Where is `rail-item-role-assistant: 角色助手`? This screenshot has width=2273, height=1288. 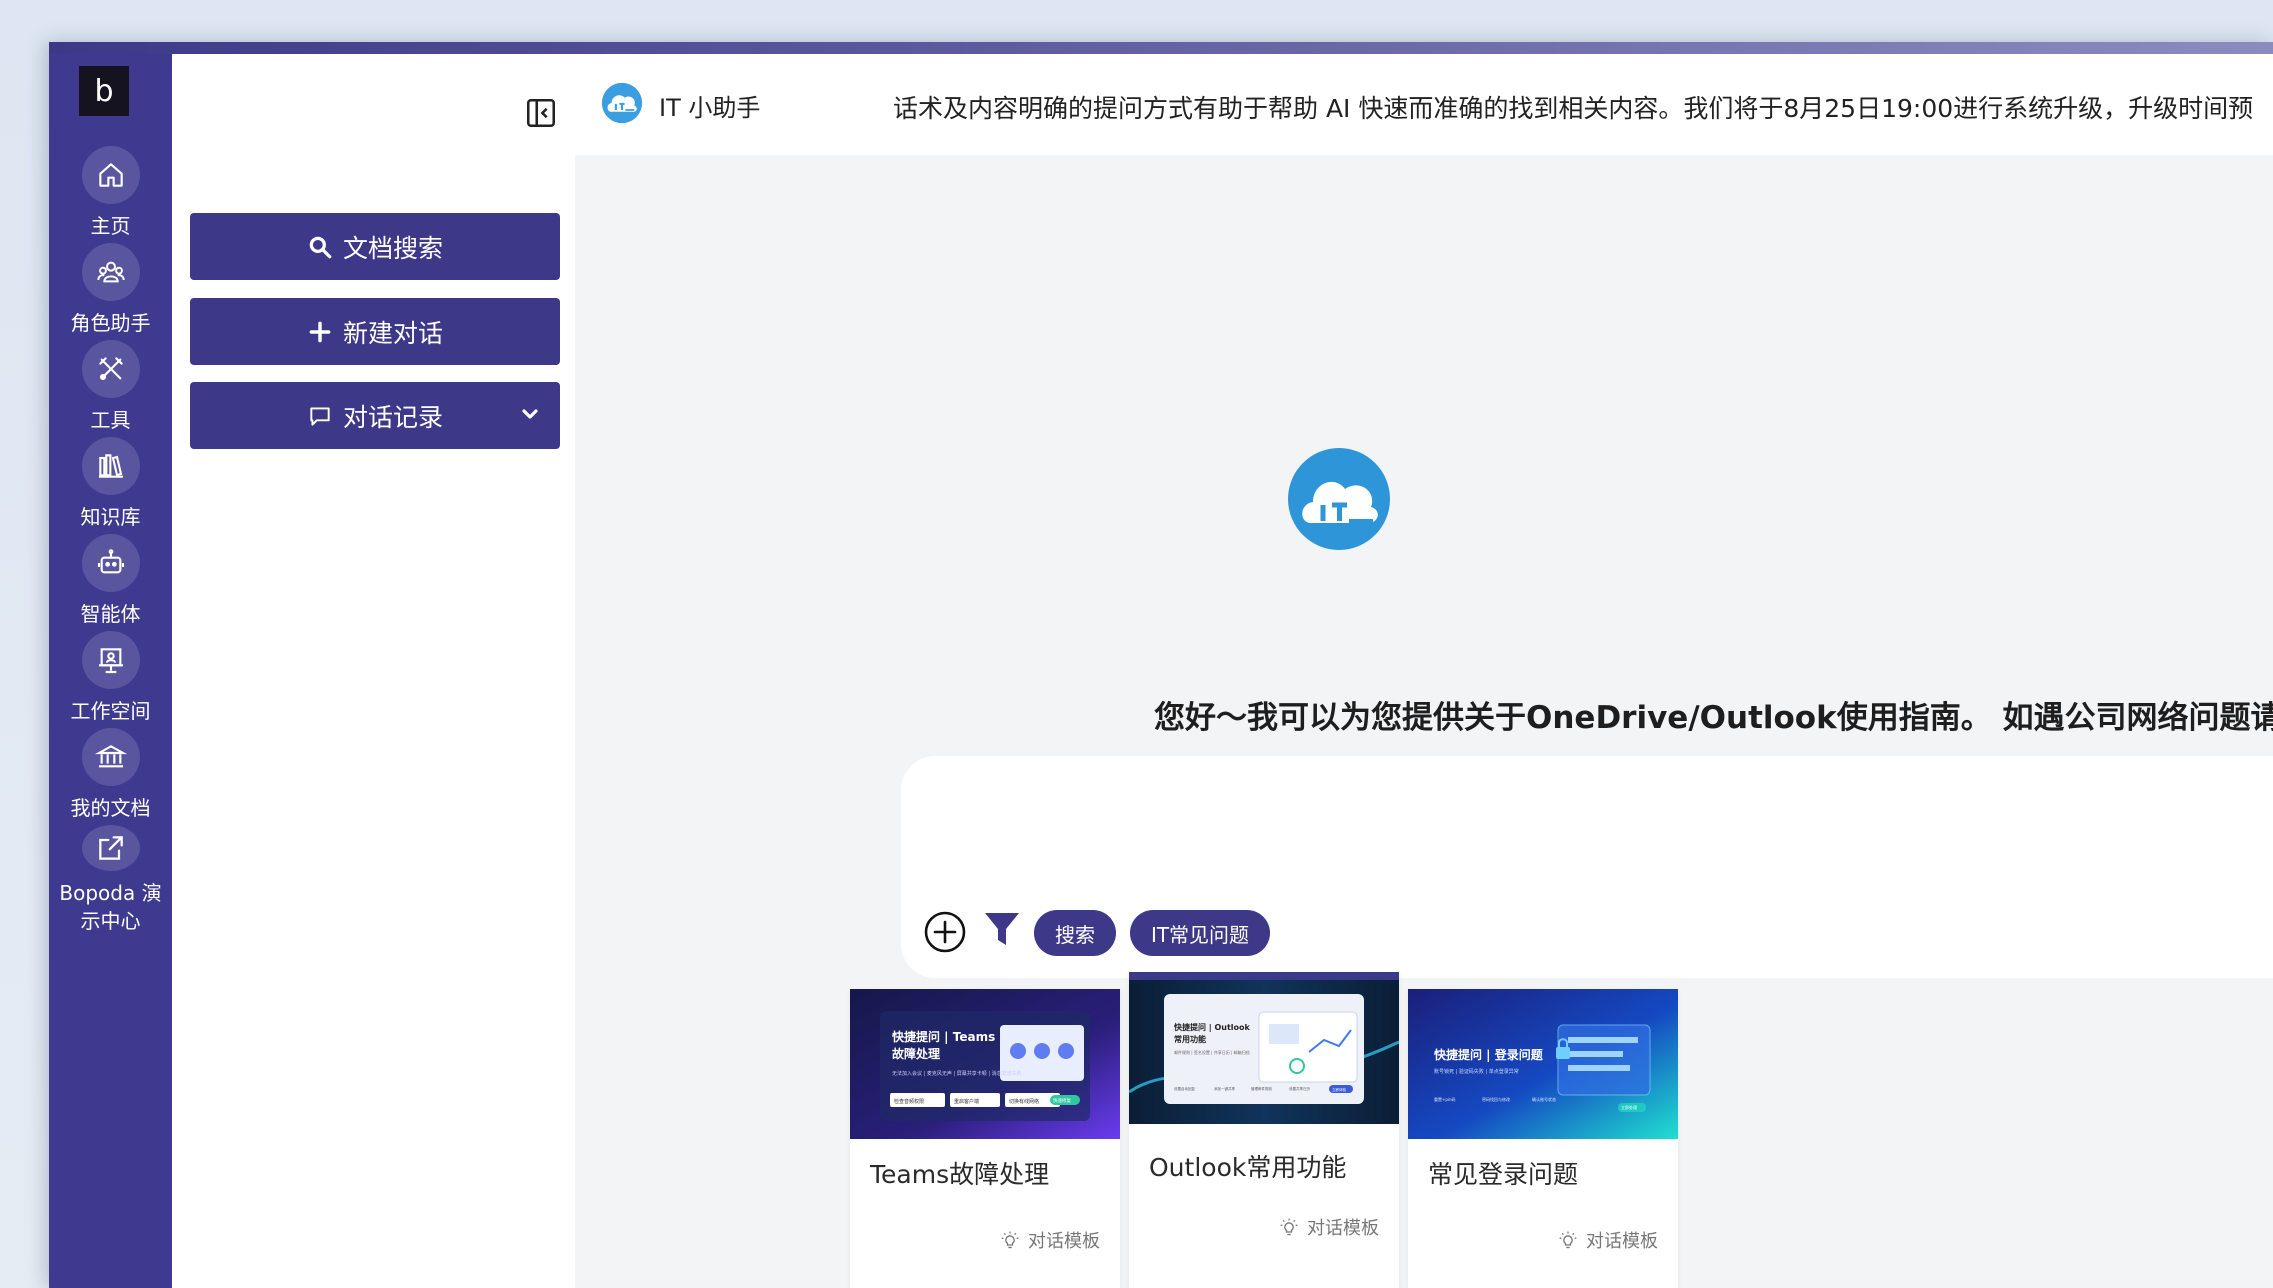
rail-item-role-assistant: 角色助手 is located at coordinates (110, 298).